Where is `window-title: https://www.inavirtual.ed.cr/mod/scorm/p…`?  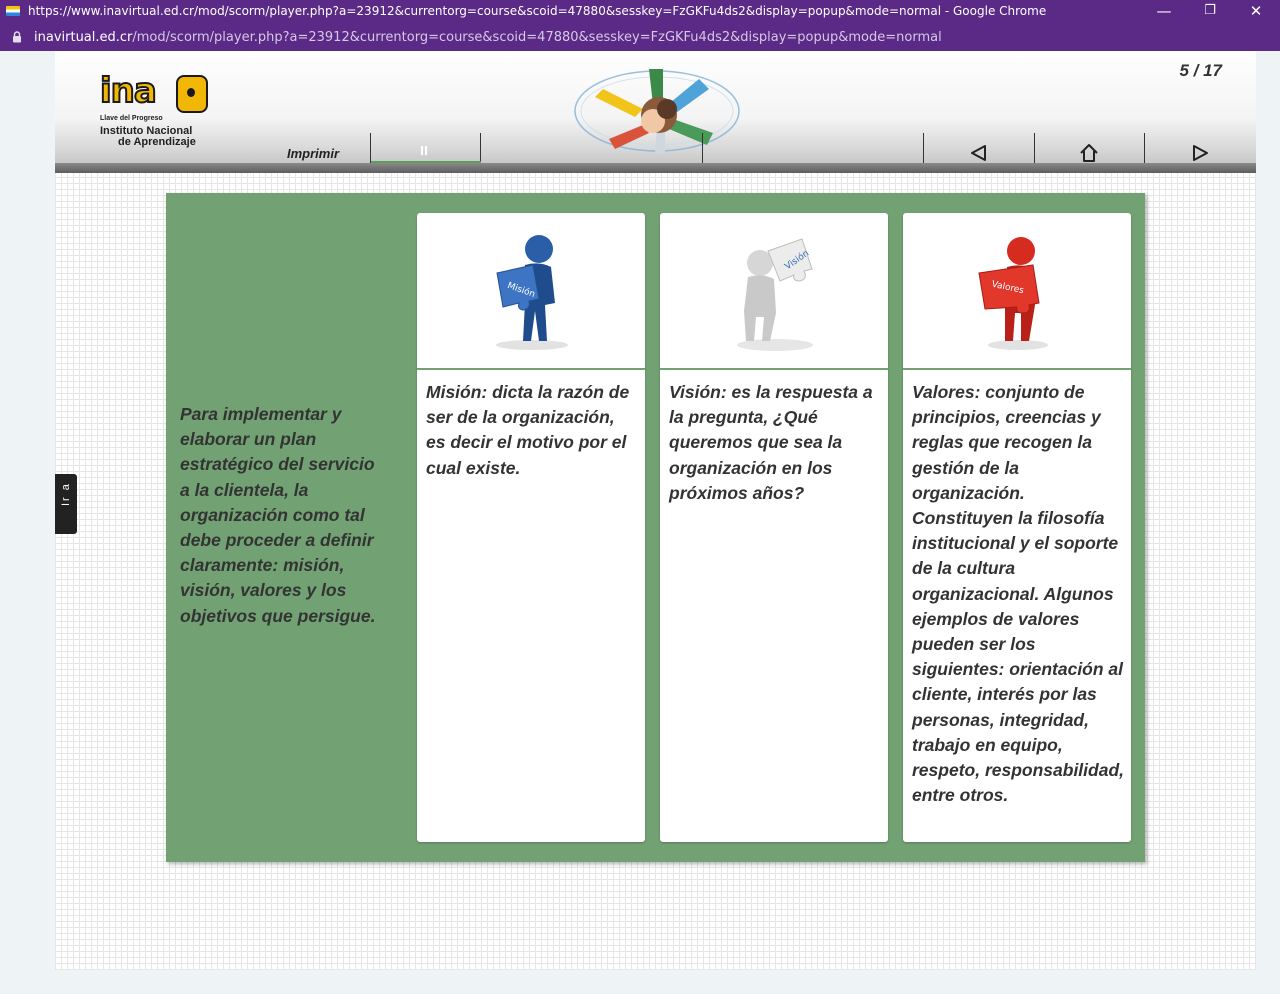 window-title: https://www.inavirtual.ed.cr/mod/scorm/p… is located at coordinates (537, 11).